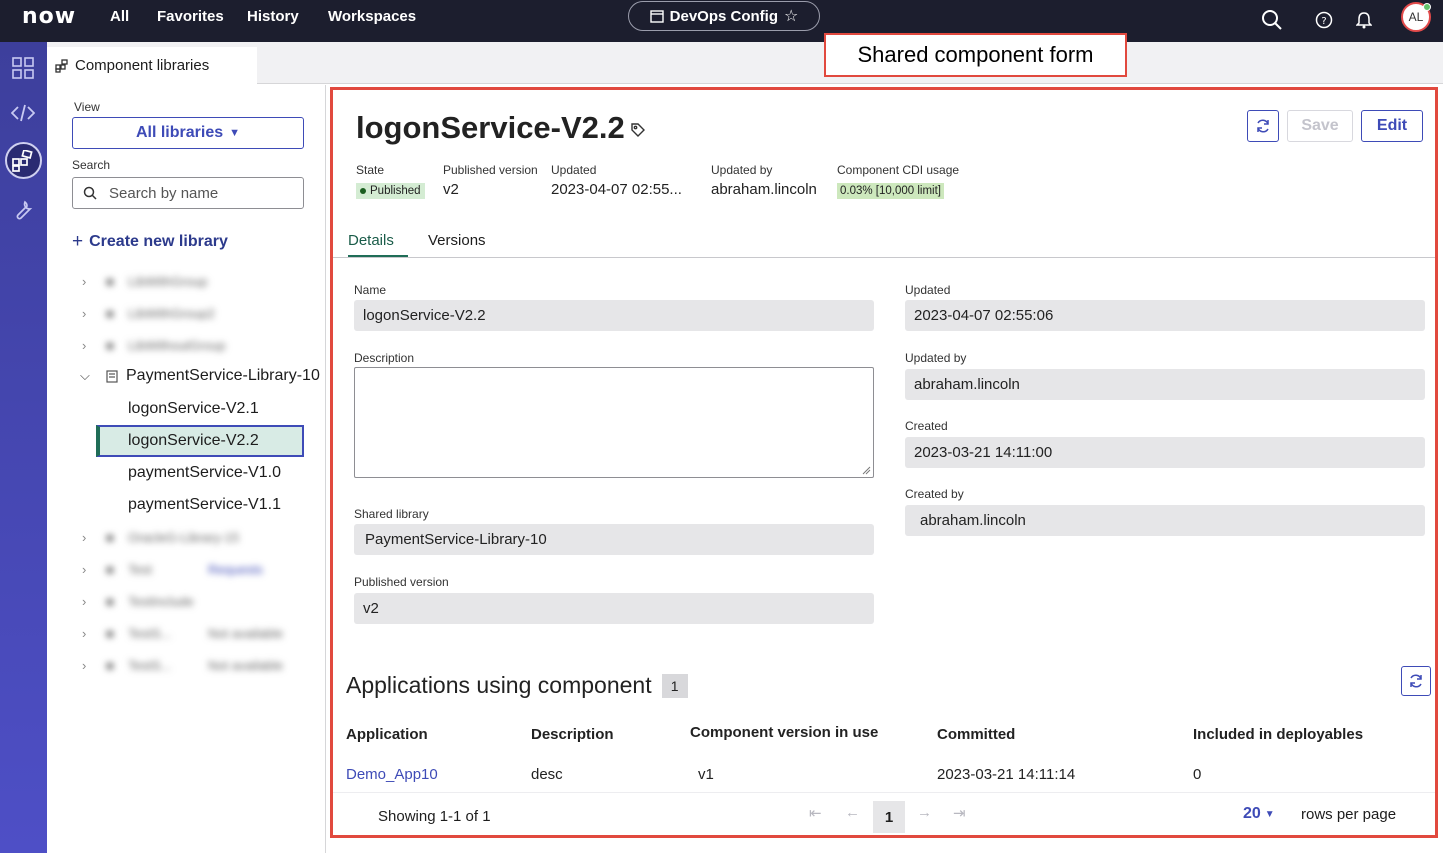  What do you see at coordinates (78, 241) in the screenshot?
I see `plus-icon: +` at bounding box center [78, 241].